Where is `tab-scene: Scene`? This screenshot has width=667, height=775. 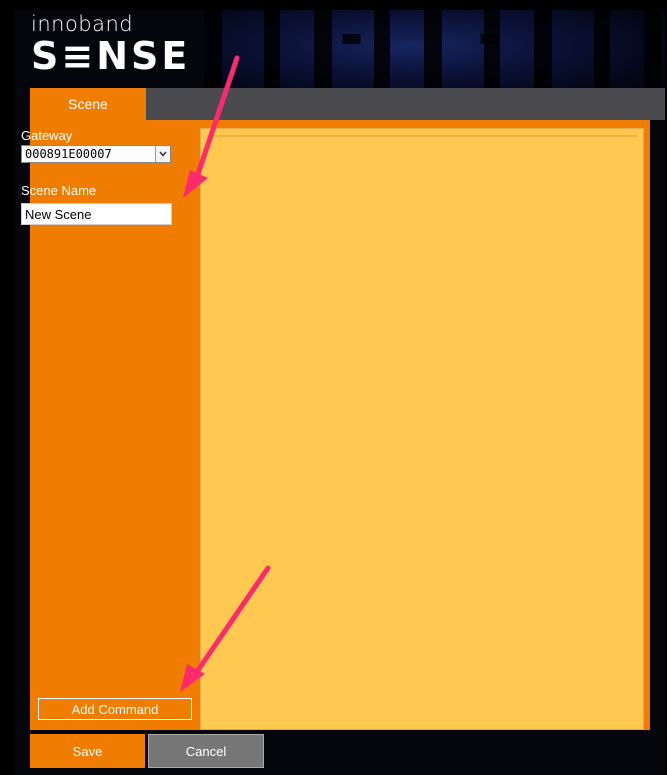 tab-scene: Scene is located at coordinates (88, 104).